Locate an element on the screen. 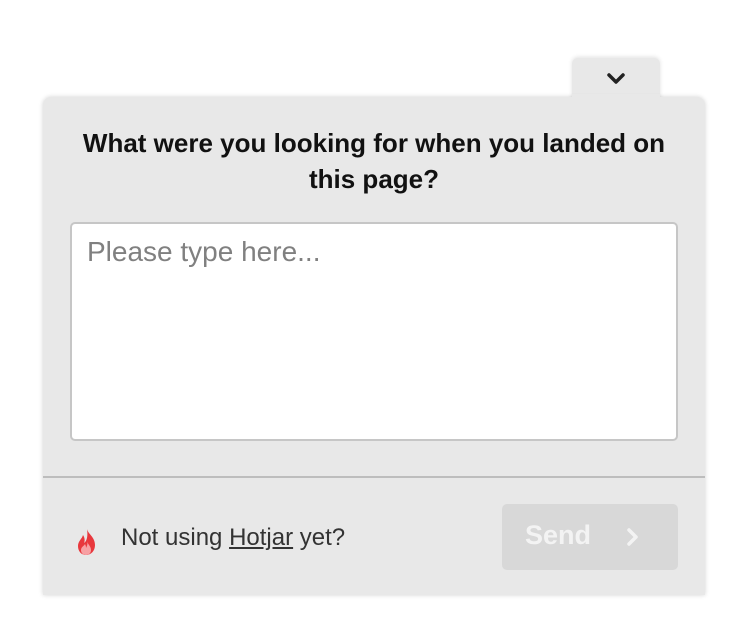 This screenshot has width=736, height=622. hotjar-link: Hotjar is located at coordinates (261, 537).